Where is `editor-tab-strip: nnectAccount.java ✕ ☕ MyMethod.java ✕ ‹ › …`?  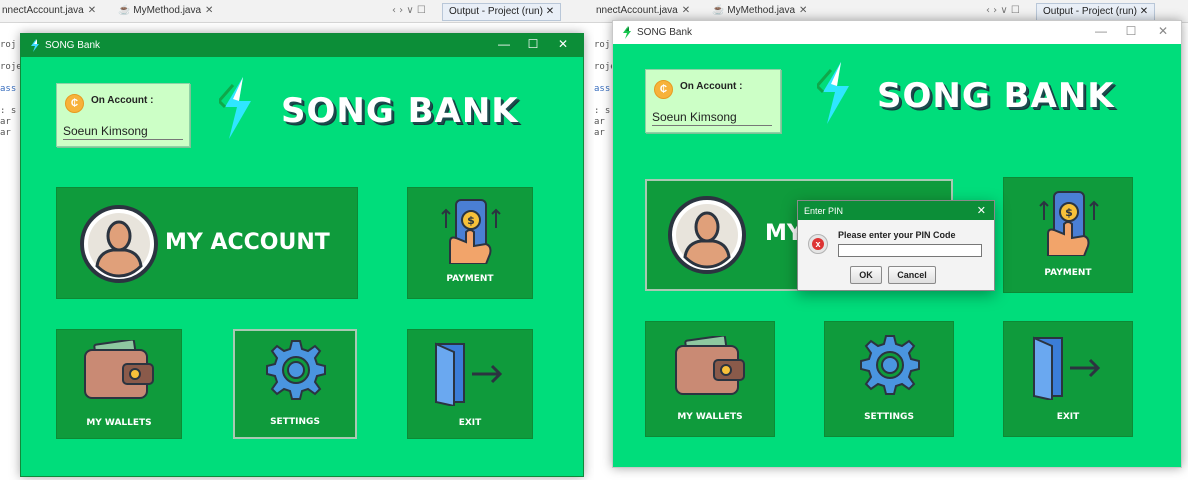
editor-tab-strip: nnectAccount.java ✕ ☕ MyMethod.java ✕ ‹ › … is located at coordinates (297, 11).